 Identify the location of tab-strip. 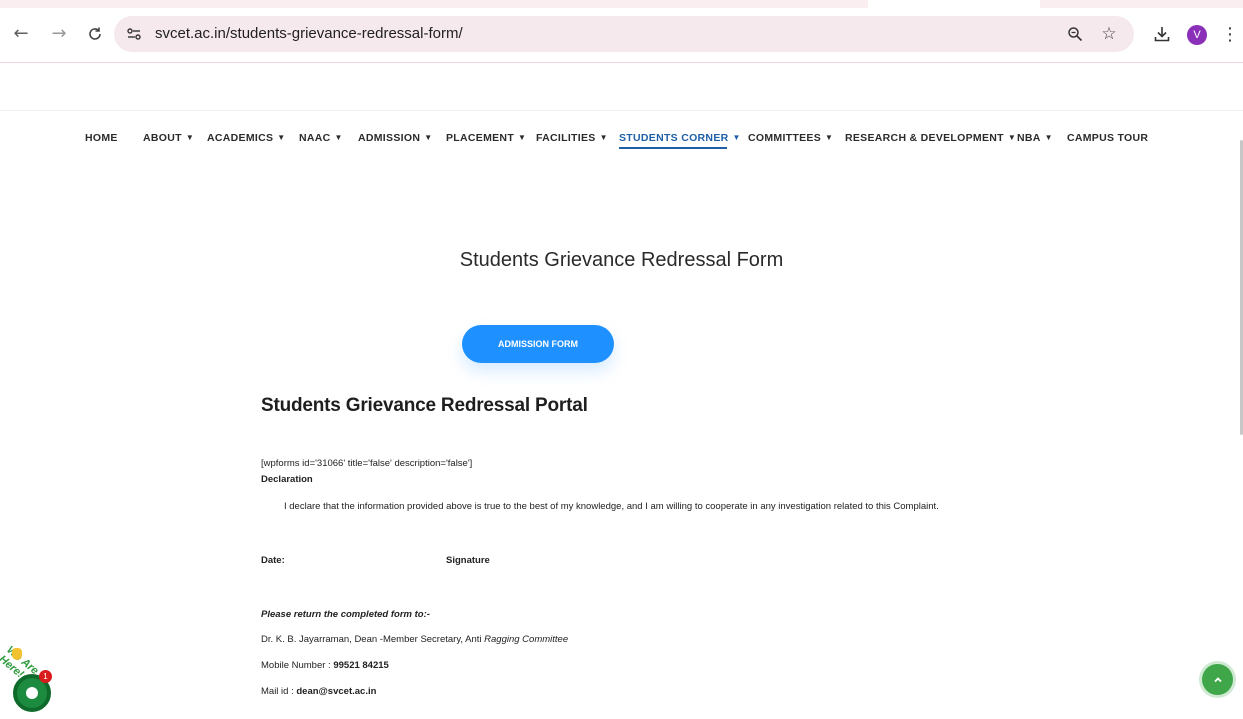
(621, 4).